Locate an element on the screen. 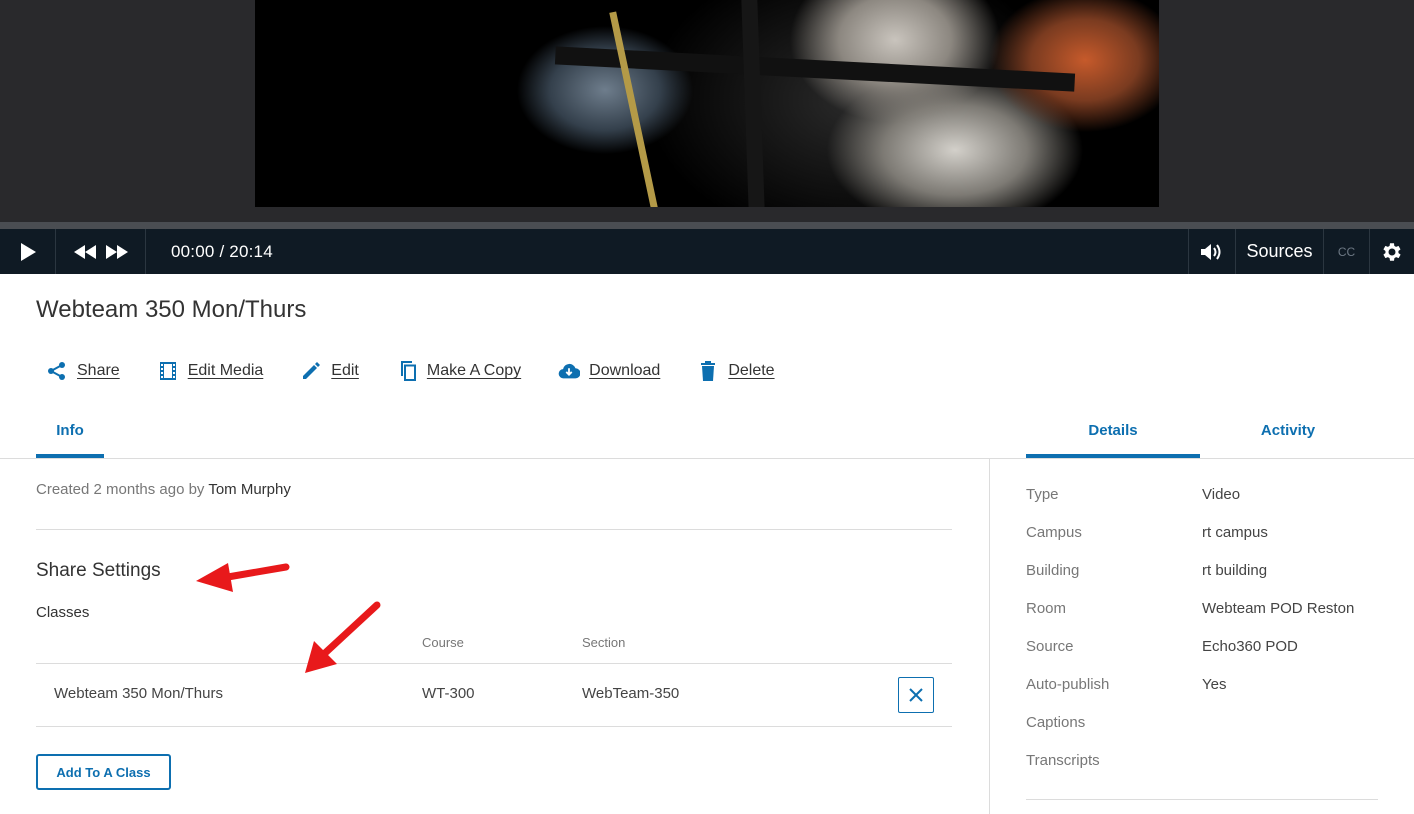  detail-value: Webteam POD Reston is located at coordinates (1278, 608).